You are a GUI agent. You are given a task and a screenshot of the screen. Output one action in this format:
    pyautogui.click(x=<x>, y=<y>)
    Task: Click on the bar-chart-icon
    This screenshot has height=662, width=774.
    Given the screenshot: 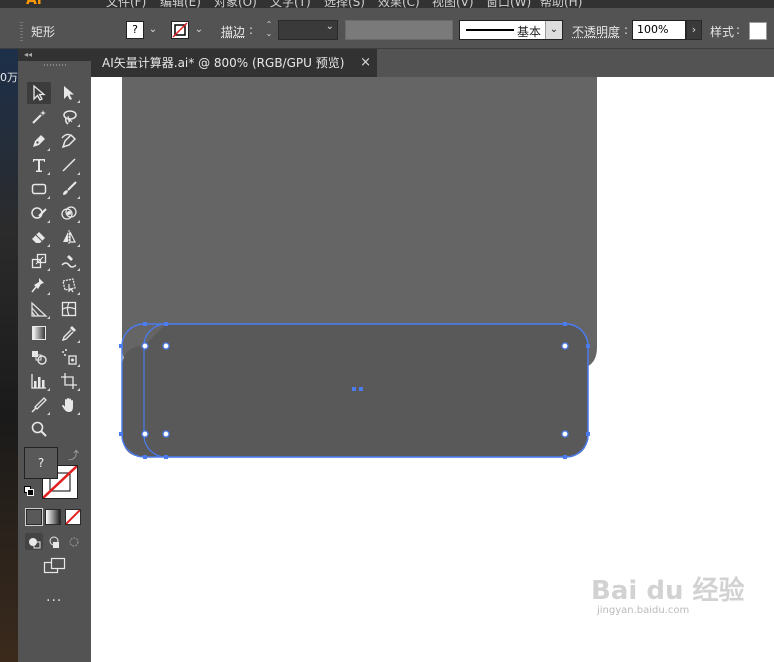 What is the action you would take?
    pyautogui.click(x=38, y=381)
    